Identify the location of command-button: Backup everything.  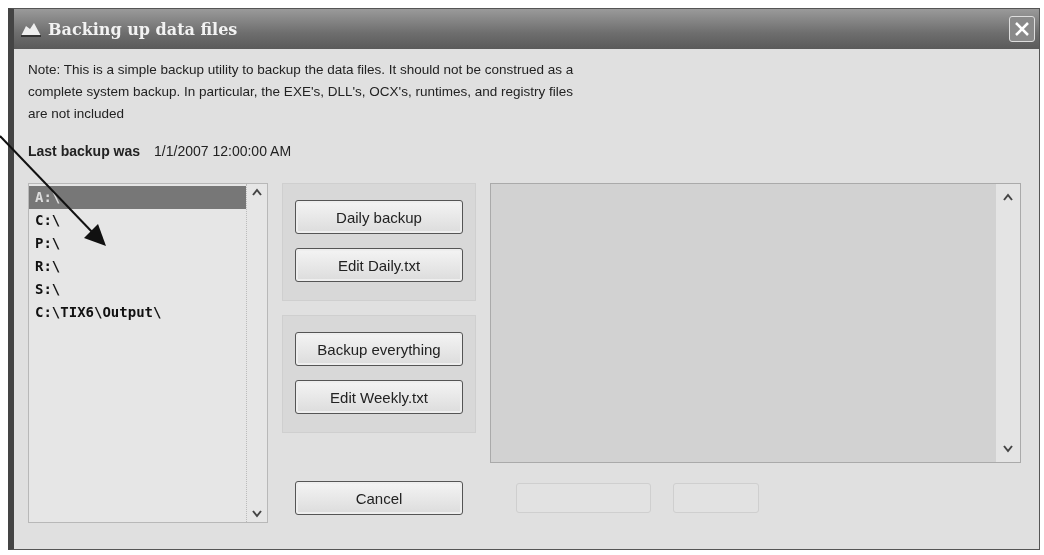
(379, 349).